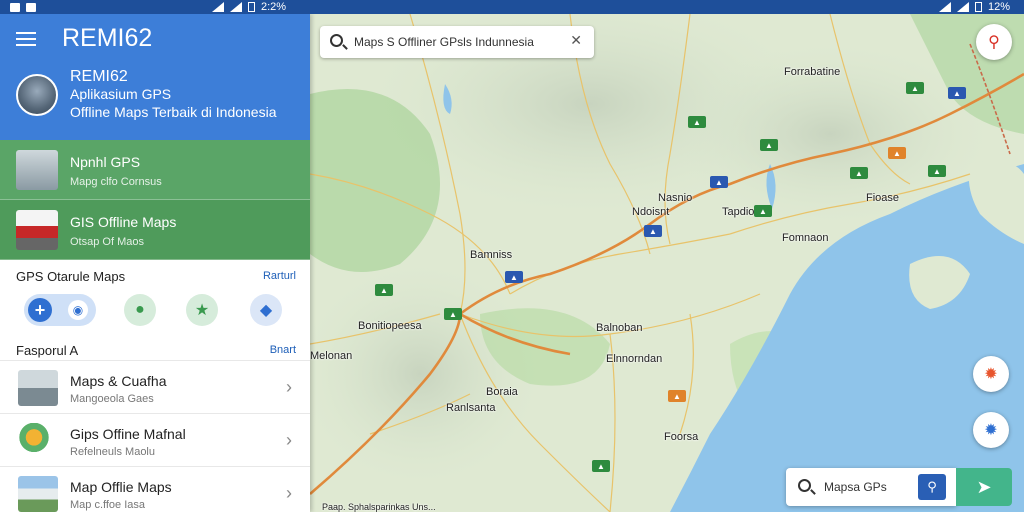 The image size is (1024, 512). I want to click on item-title: Npnhl GPS, so click(105, 162).